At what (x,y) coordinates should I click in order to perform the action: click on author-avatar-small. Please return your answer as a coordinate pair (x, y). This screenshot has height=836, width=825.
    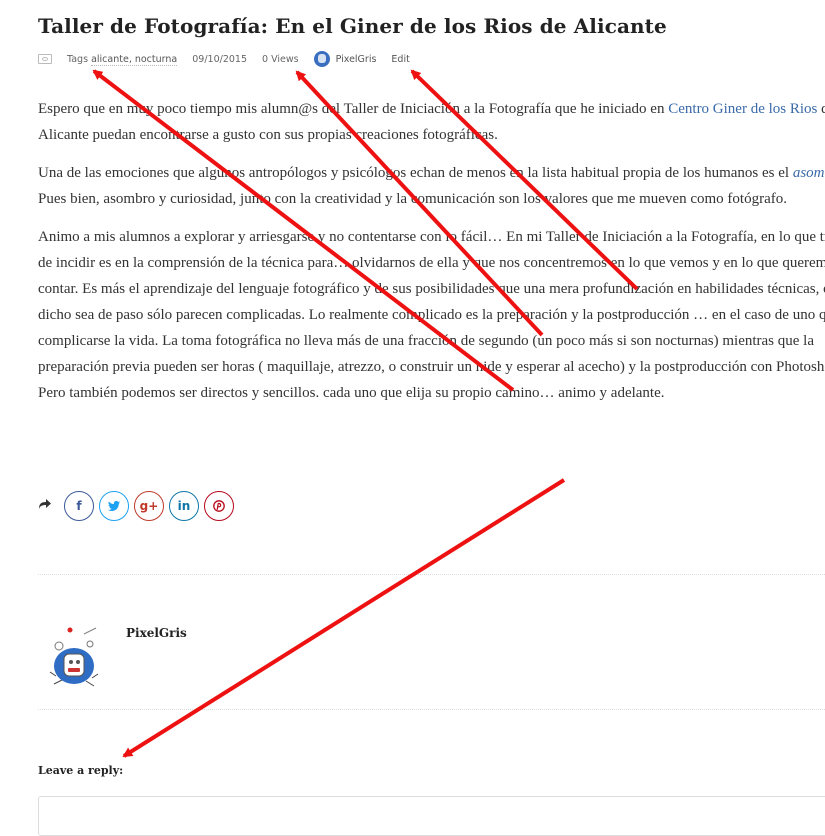
    Looking at the image, I should click on (321, 59).